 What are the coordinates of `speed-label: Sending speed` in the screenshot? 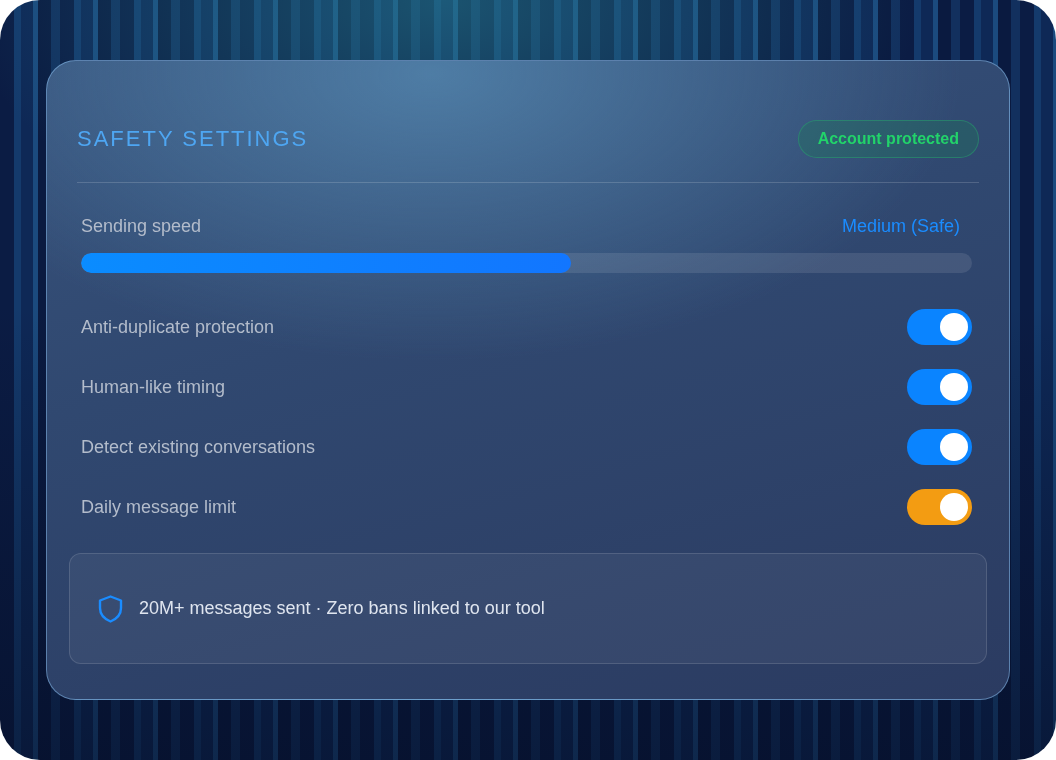 It's located at (141, 226).